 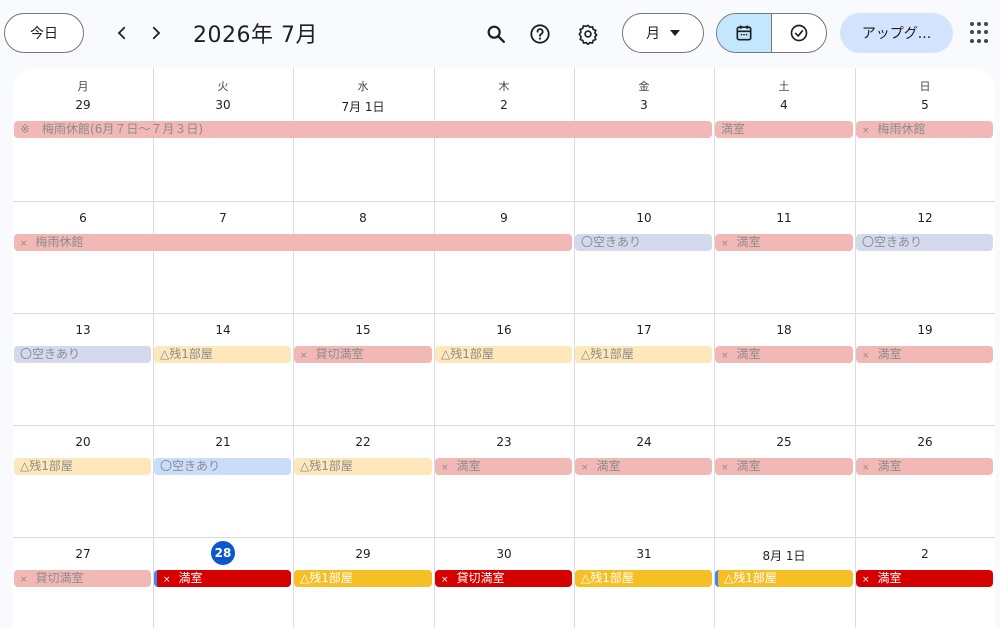 What do you see at coordinates (588, 34) in the screenshot?
I see `settings-button` at bounding box center [588, 34].